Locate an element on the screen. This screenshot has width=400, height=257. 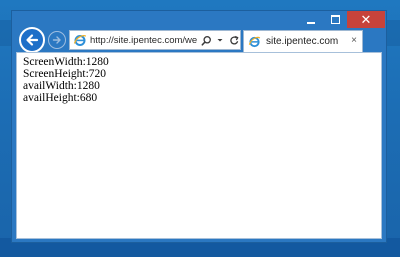
tab-ie-logo-icon is located at coordinates (254, 42).